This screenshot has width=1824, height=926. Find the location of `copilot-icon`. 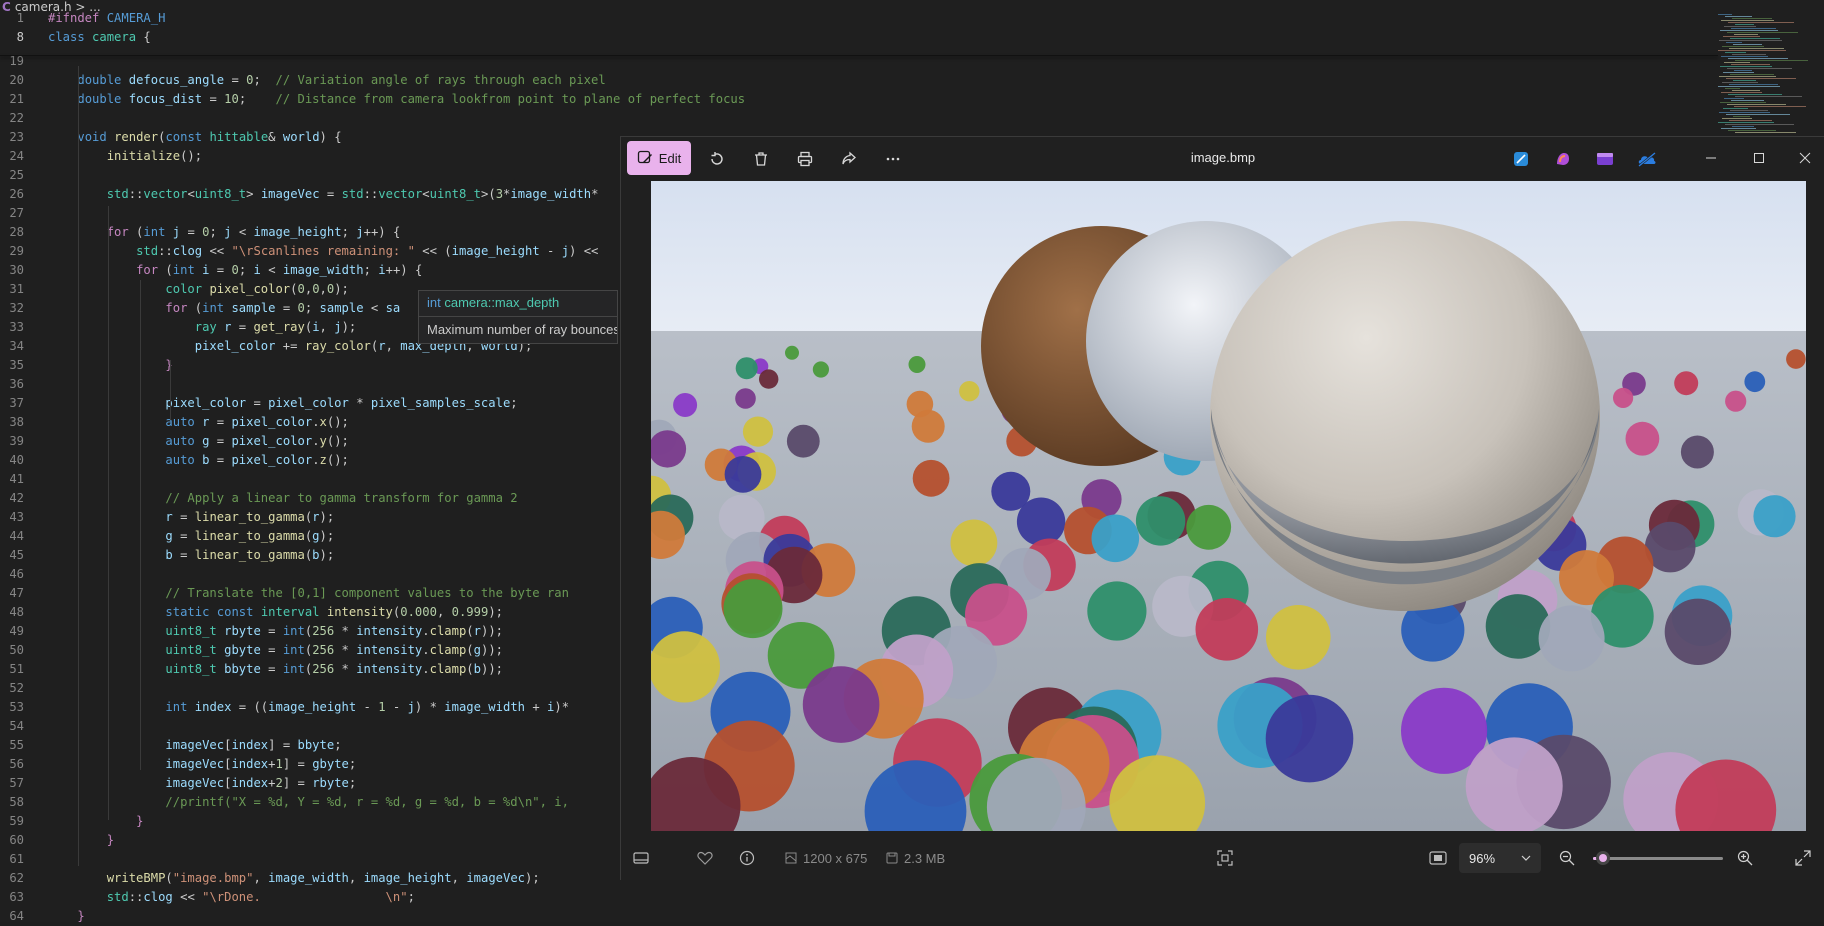

copilot-icon is located at coordinates (1563, 159).